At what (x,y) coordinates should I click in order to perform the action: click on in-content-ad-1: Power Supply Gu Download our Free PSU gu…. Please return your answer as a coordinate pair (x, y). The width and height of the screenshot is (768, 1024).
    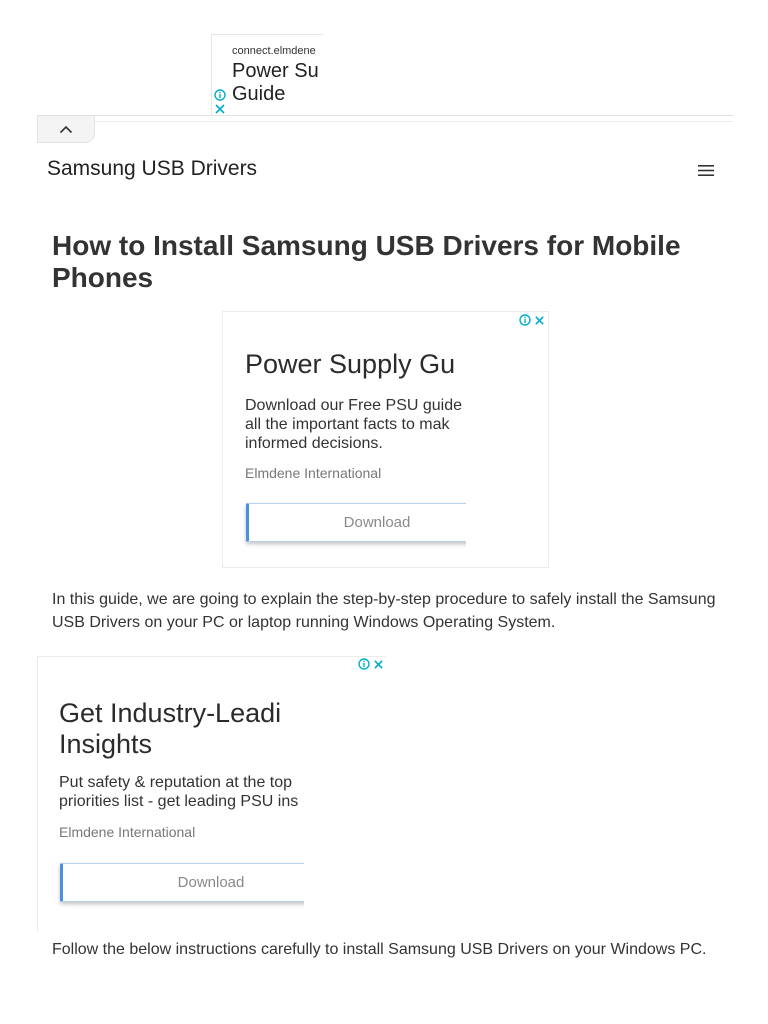
    Looking at the image, I should click on (385, 439).